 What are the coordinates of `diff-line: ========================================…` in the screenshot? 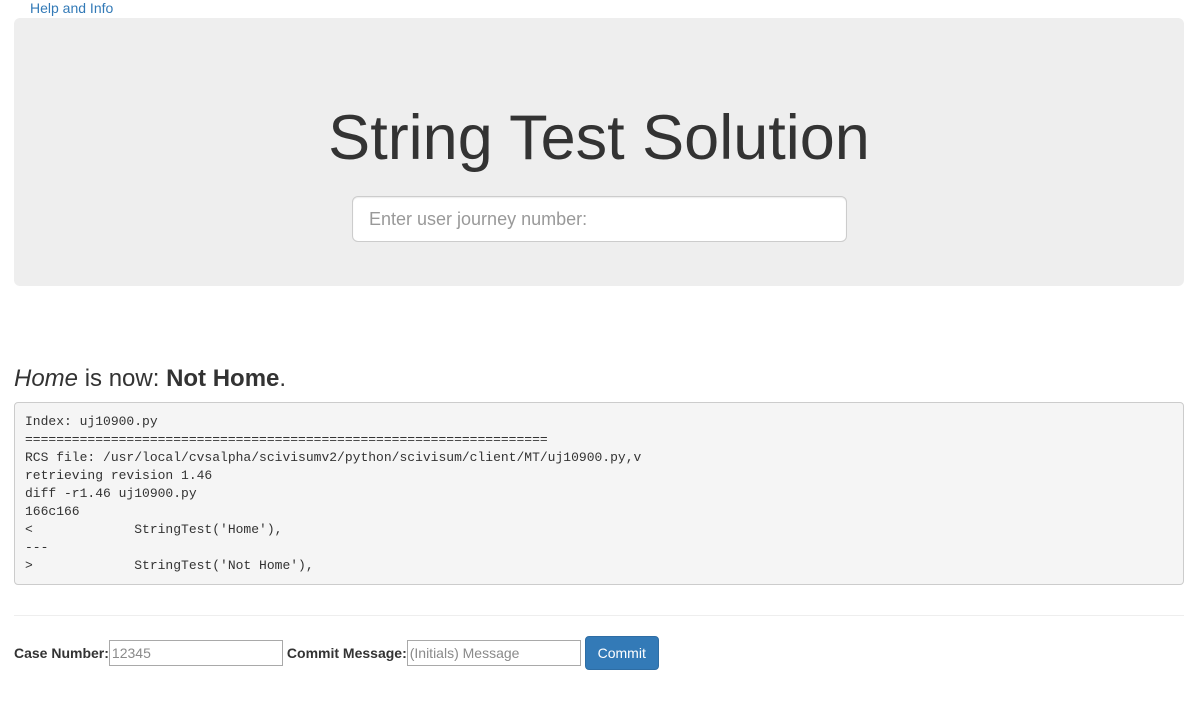 It's located at (286, 439).